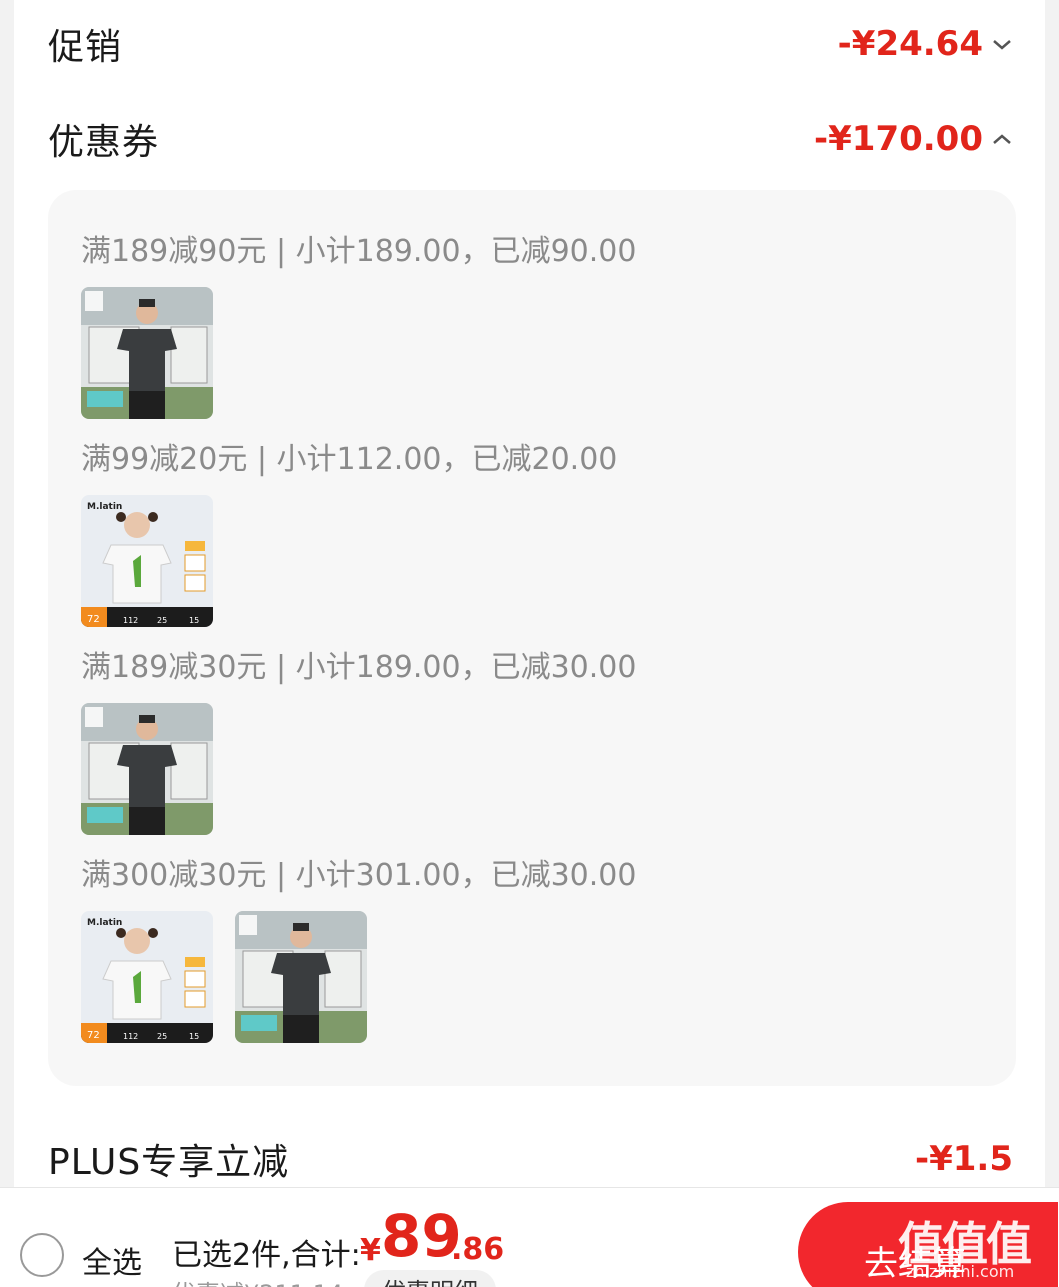 The height and width of the screenshot is (1287, 1059). I want to click on chevron-up-icon, so click(1002, 139).